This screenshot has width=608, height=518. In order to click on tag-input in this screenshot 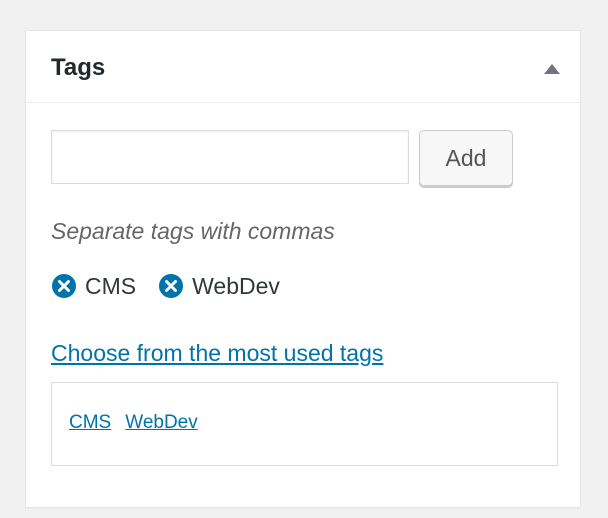, I will do `click(230, 157)`.